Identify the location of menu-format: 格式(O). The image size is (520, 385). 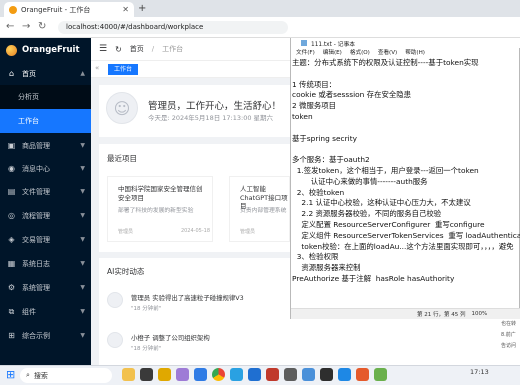
(360, 52).